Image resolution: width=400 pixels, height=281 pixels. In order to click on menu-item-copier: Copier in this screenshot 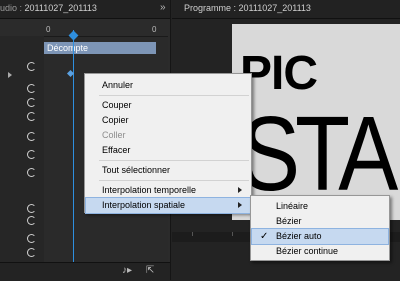, I will do `click(168, 120)`.